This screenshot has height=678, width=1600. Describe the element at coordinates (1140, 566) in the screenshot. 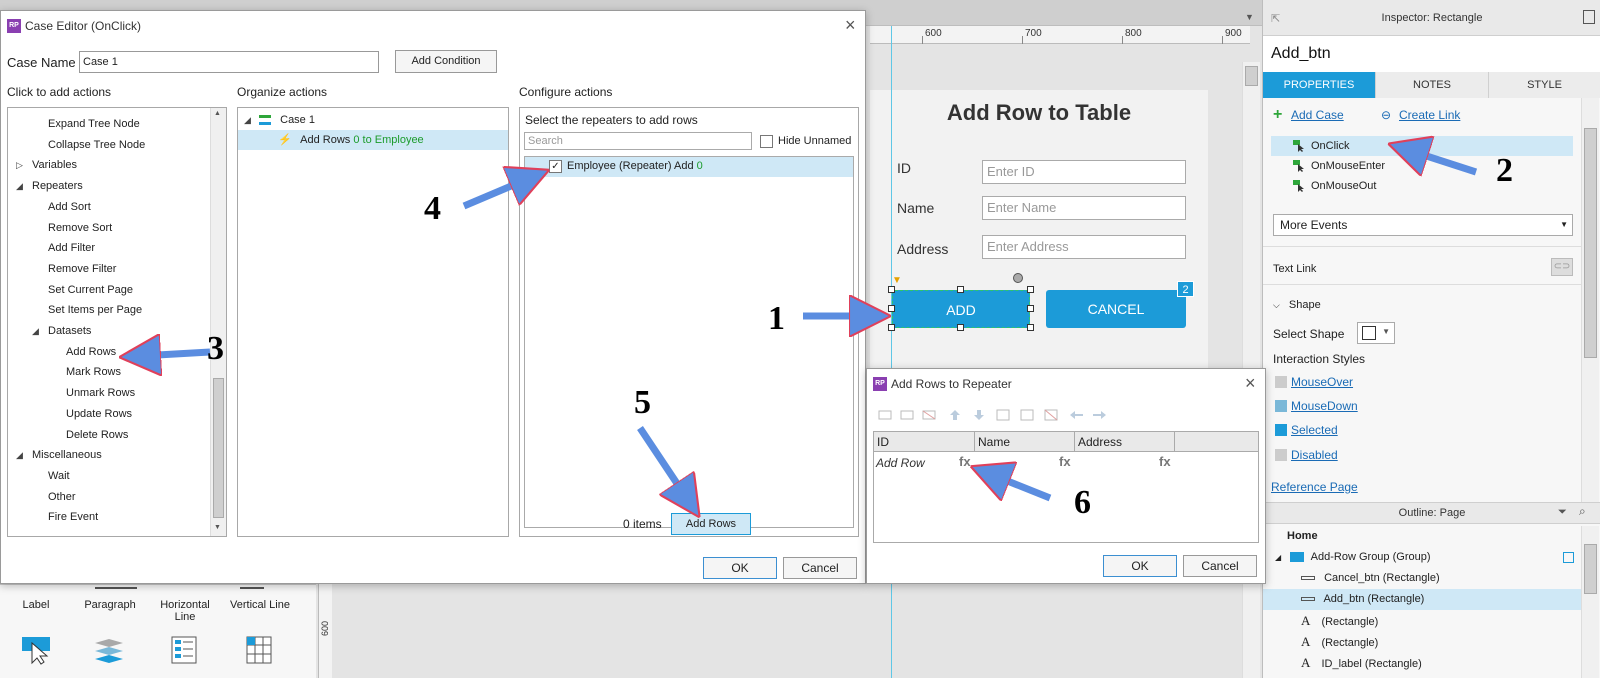

I see `add-rows-ok-button: OK` at that location.